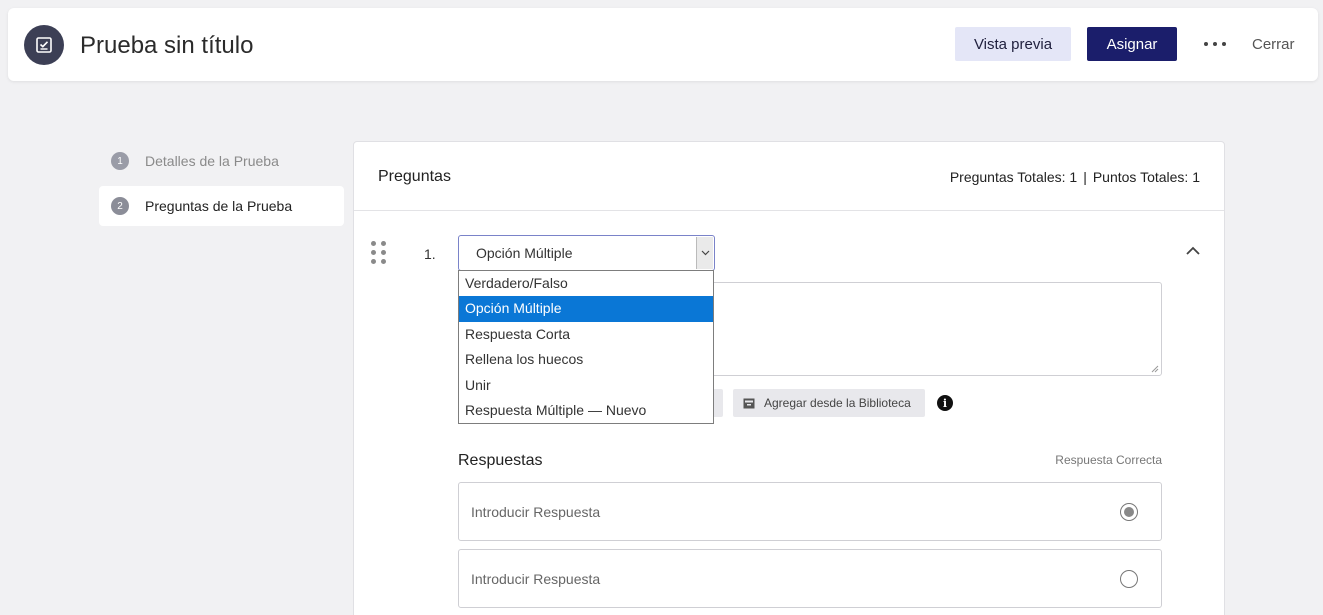 The image size is (1323, 615). What do you see at coordinates (500, 460) in the screenshot?
I see `answers-heading: Respuestas` at bounding box center [500, 460].